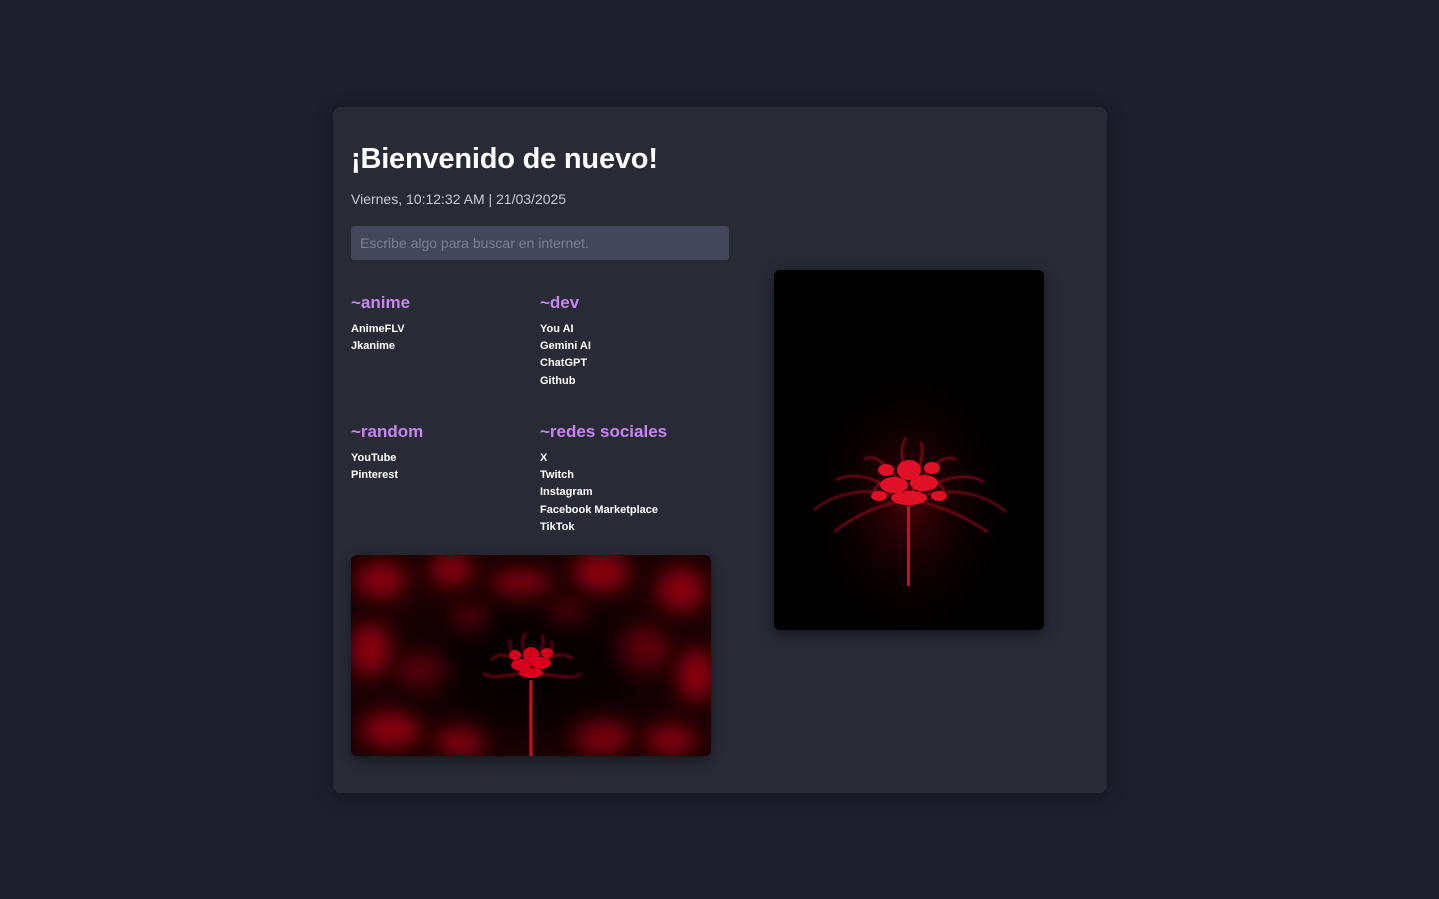 The width and height of the screenshot is (1439, 899). What do you see at coordinates (630, 329) in the screenshot?
I see `link-you-ai: You AI` at bounding box center [630, 329].